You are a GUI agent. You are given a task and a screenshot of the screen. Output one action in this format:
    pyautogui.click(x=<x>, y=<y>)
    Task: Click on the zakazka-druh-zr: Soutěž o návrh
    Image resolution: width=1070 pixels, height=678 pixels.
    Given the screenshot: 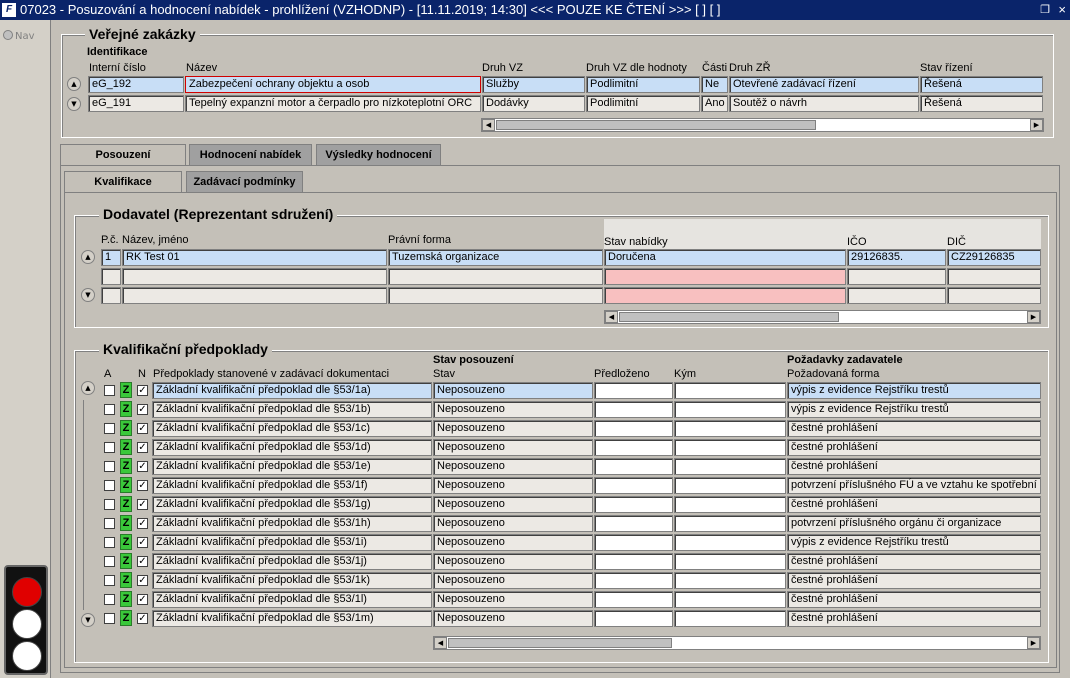 What is the action you would take?
    pyautogui.click(x=824, y=103)
    